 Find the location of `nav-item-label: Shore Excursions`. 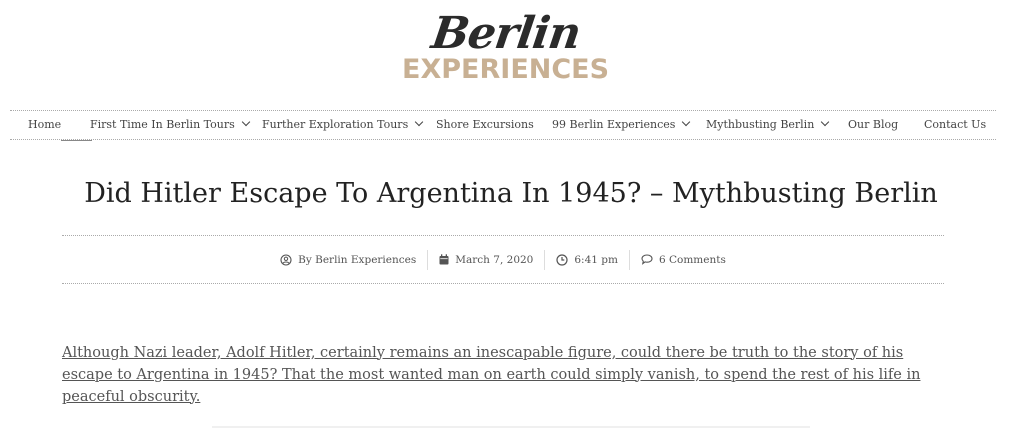

nav-item-label: Shore Excursions is located at coordinates (485, 124).